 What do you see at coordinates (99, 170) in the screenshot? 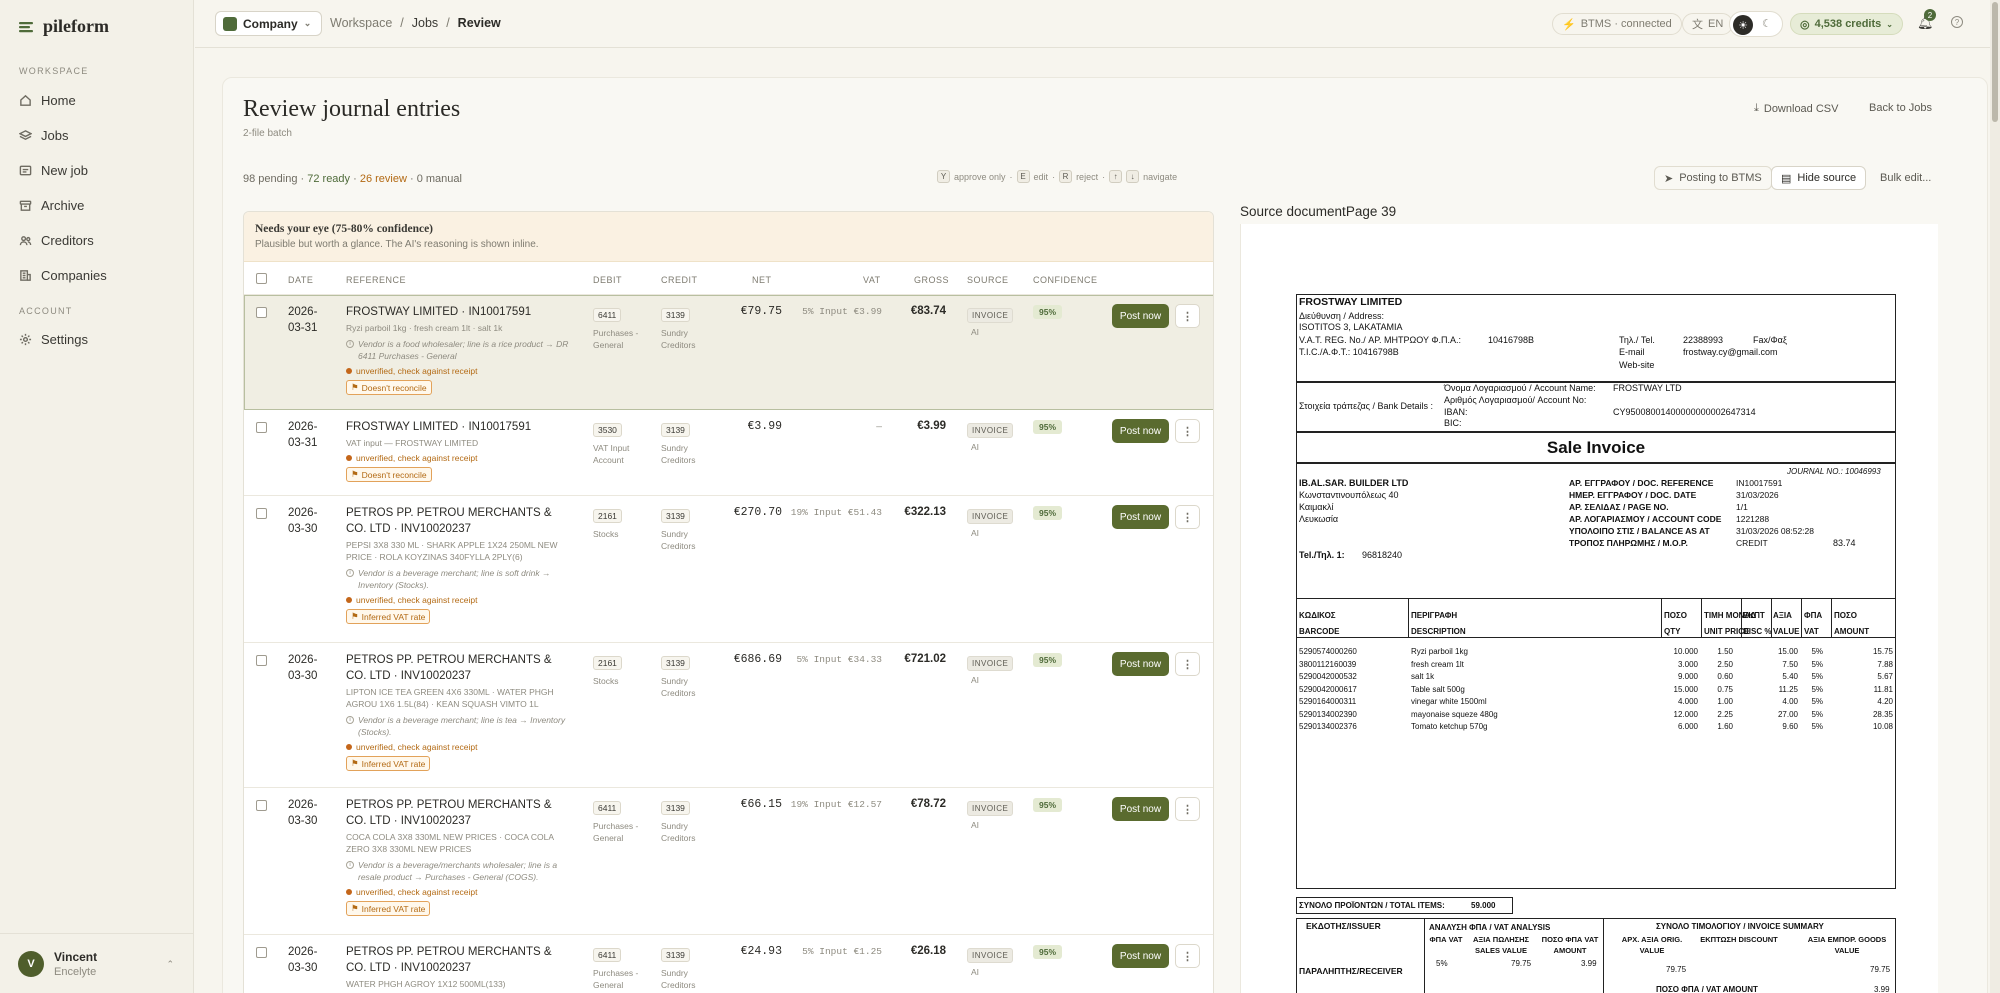
I see `sidebar-item-new-job: New job` at bounding box center [99, 170].